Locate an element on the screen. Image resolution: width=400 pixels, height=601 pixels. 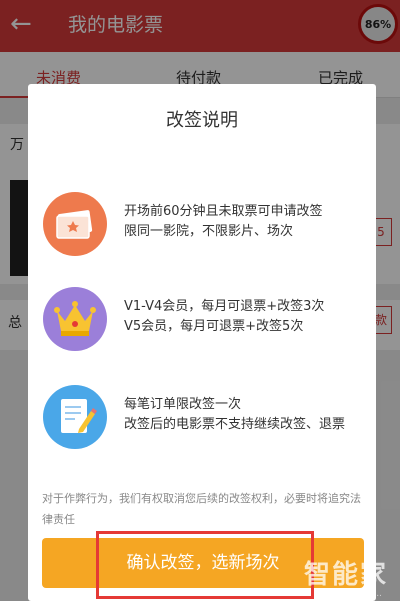
crown-icon is located at coordinates (75, 319).